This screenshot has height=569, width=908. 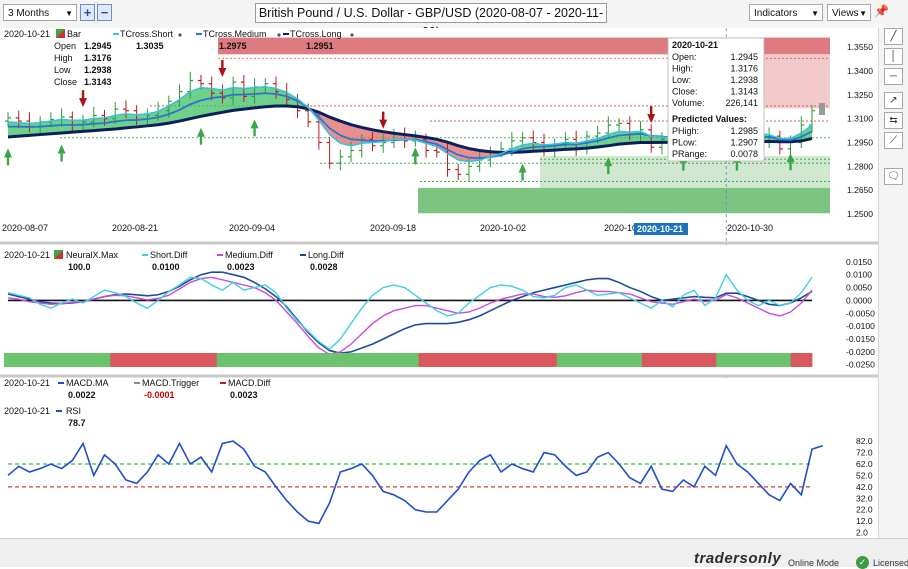 I want to click on tooltip-label: High:, so click(x=682, y=69).